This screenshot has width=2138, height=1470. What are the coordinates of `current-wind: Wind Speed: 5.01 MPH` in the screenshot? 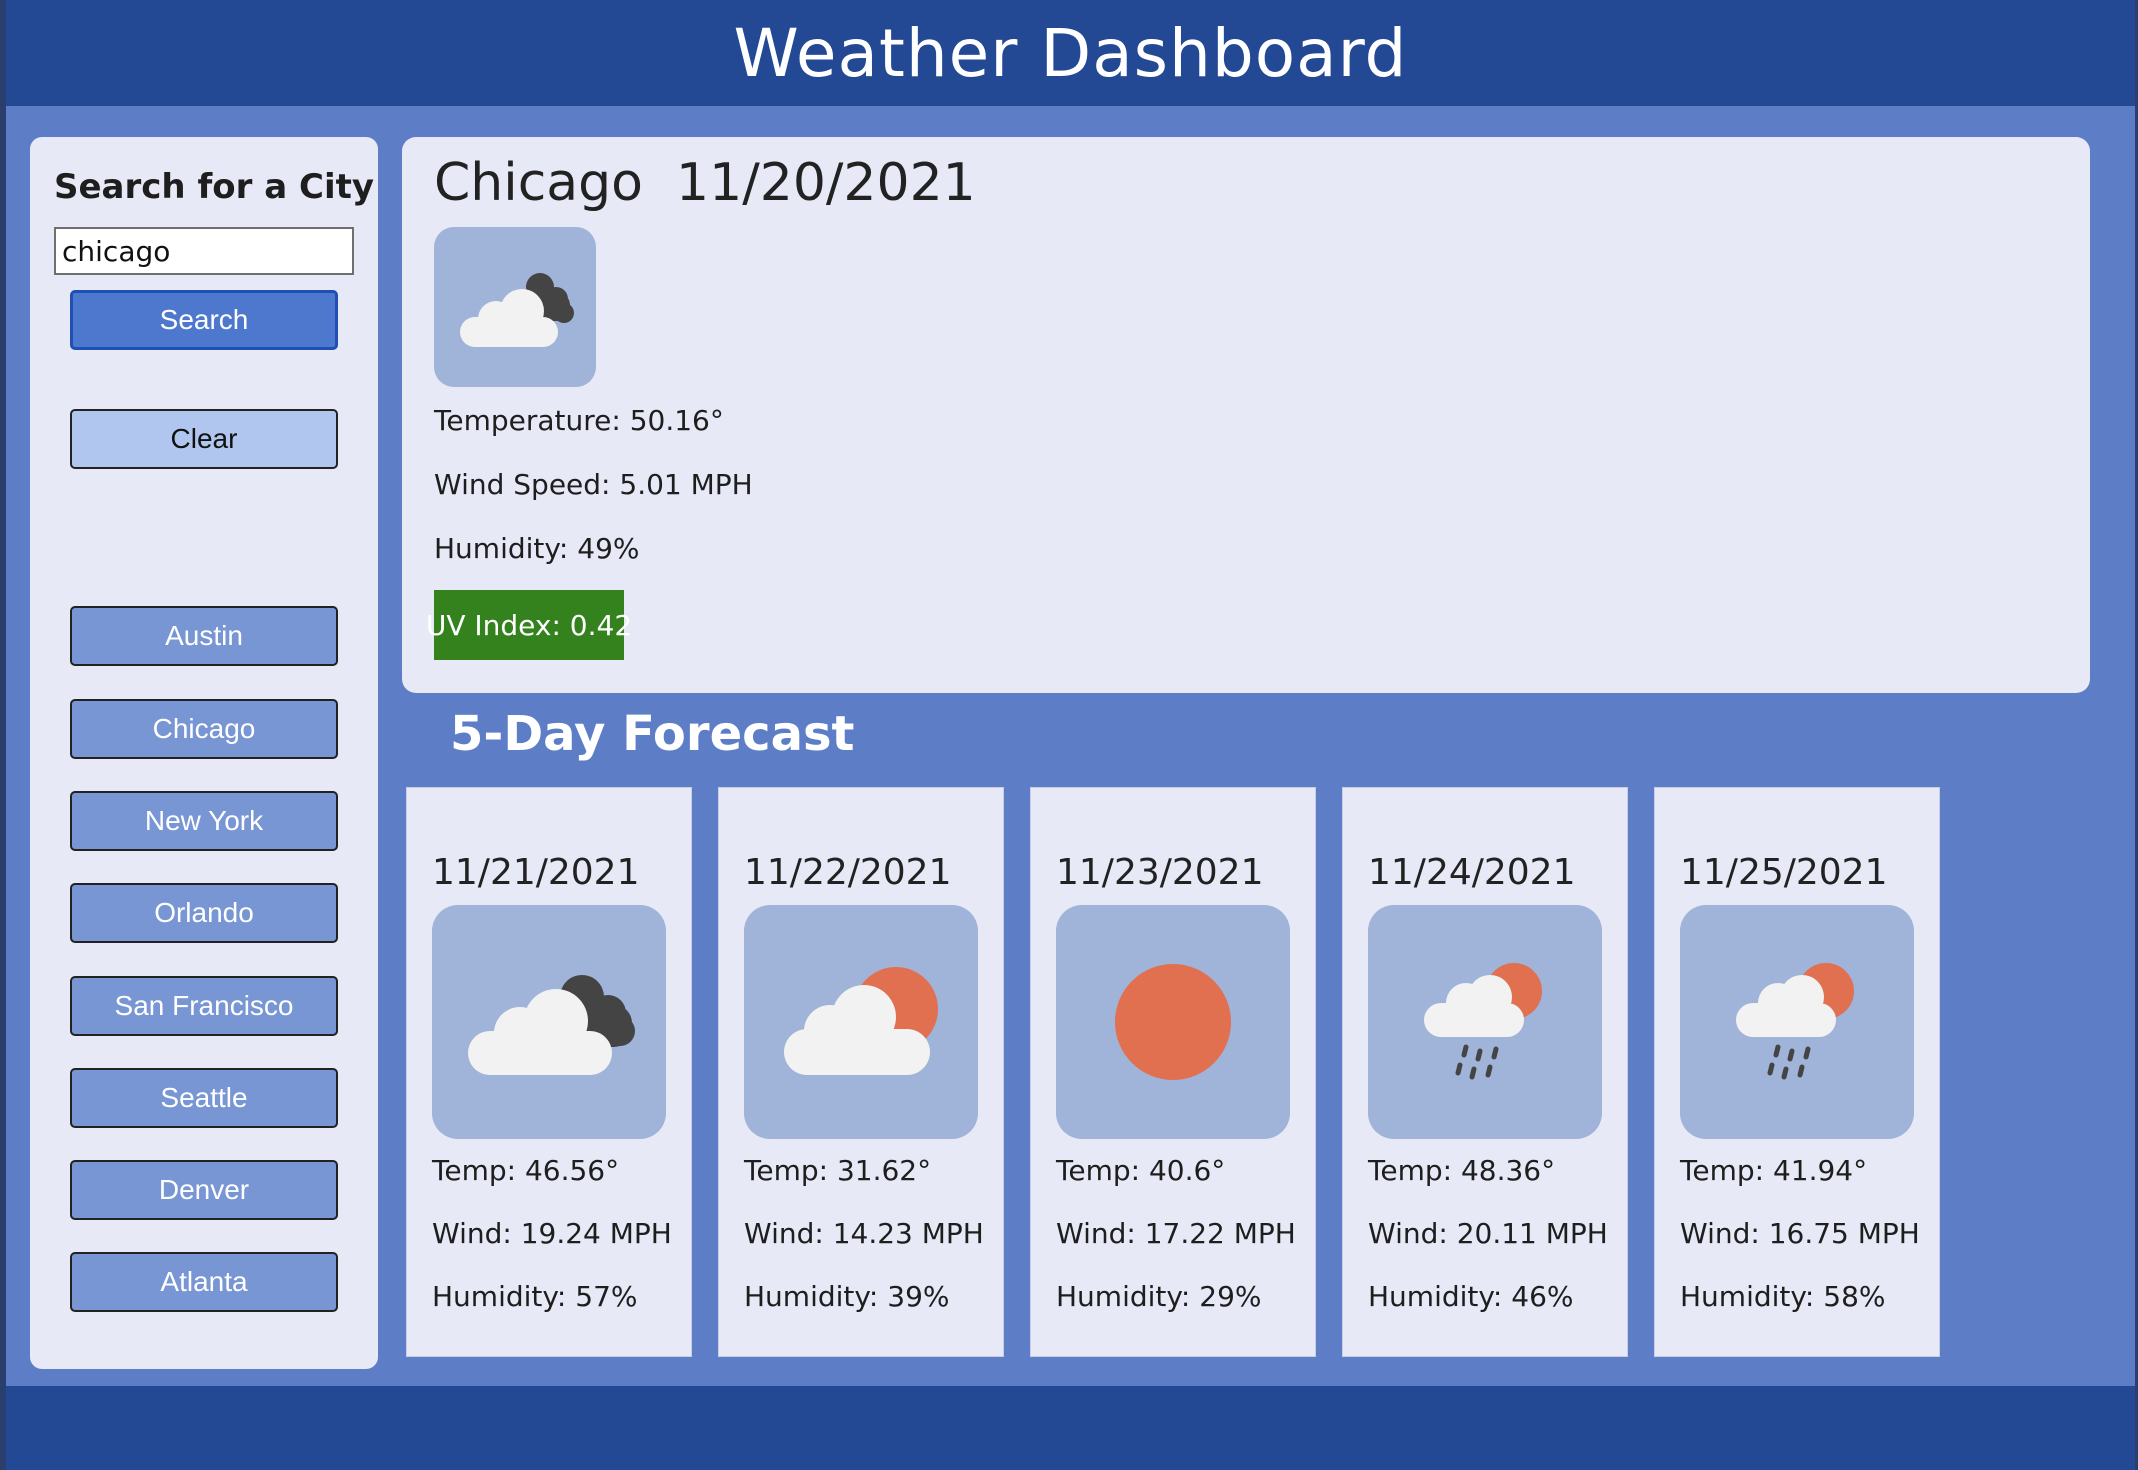 It's located at (593, 484).